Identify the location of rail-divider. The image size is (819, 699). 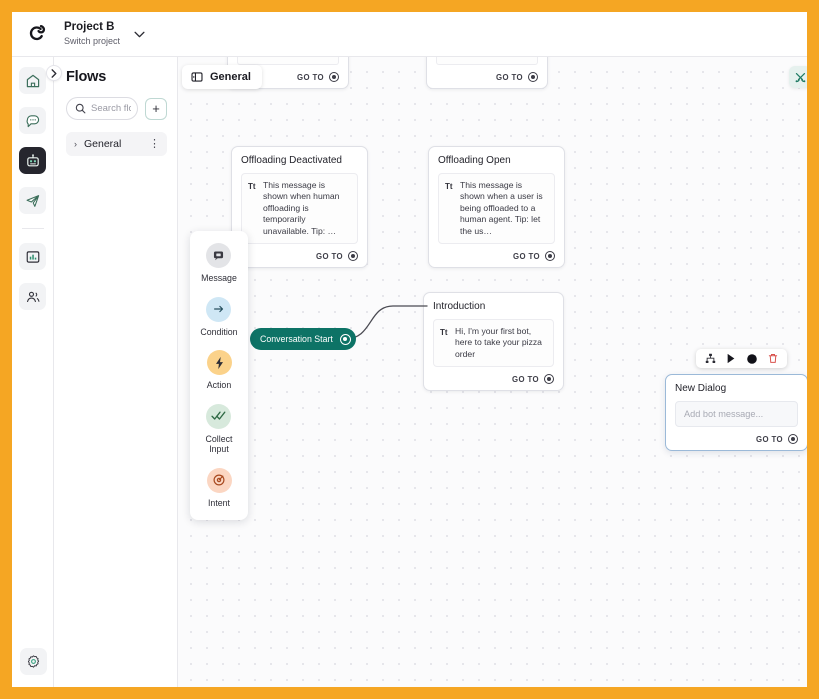
(32, 228).